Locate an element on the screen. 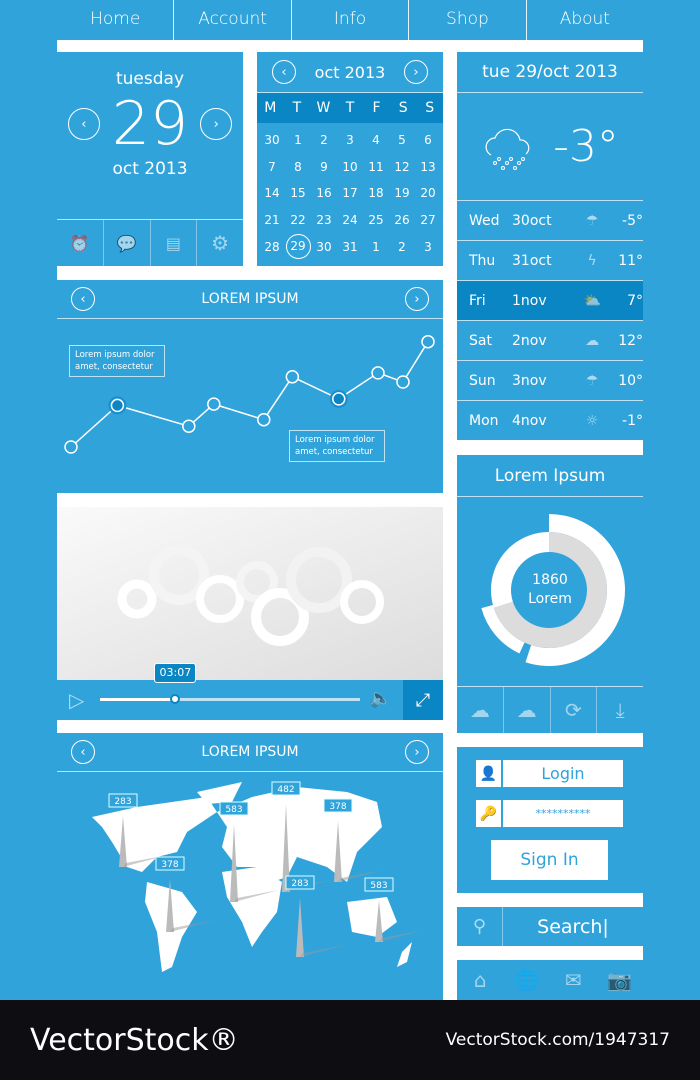  mail-icon: ✉ is located at coordinates (573, 980).